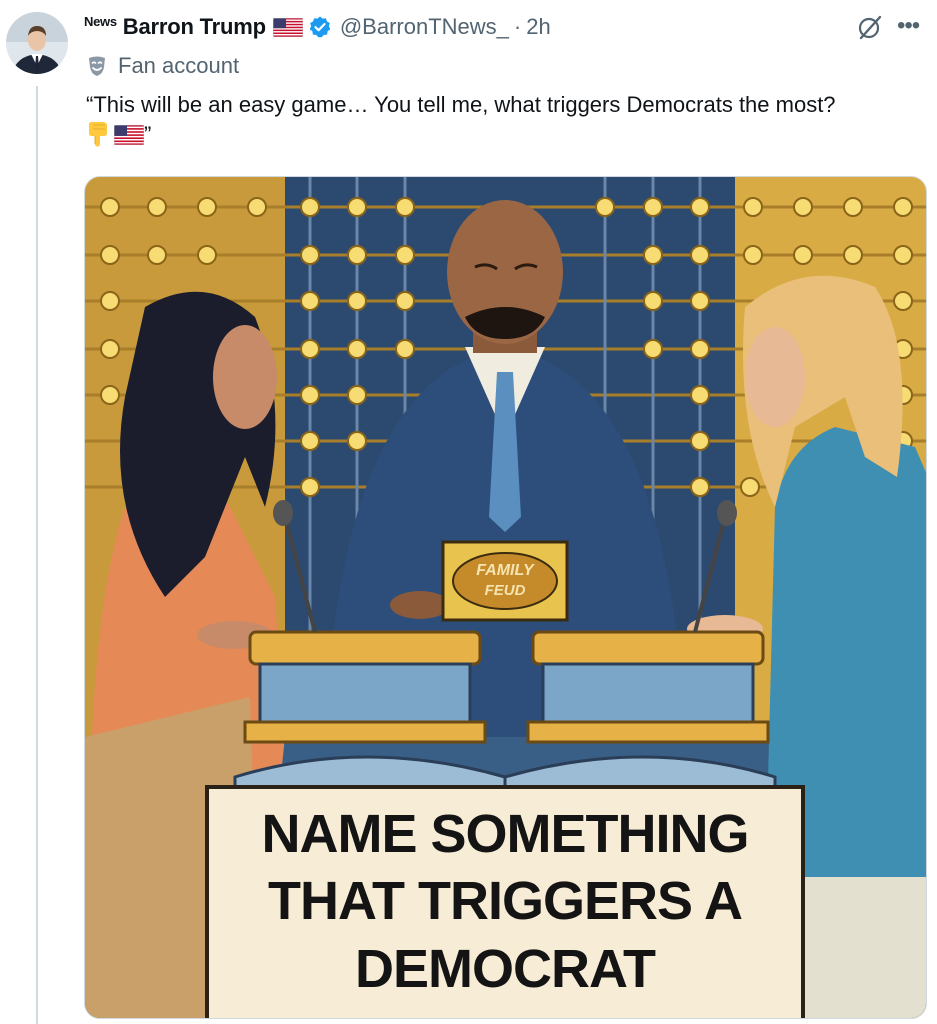 The width and height of the screenshot is (937, 1024). I want to click on timestamp: 2h, so click(538, 27).